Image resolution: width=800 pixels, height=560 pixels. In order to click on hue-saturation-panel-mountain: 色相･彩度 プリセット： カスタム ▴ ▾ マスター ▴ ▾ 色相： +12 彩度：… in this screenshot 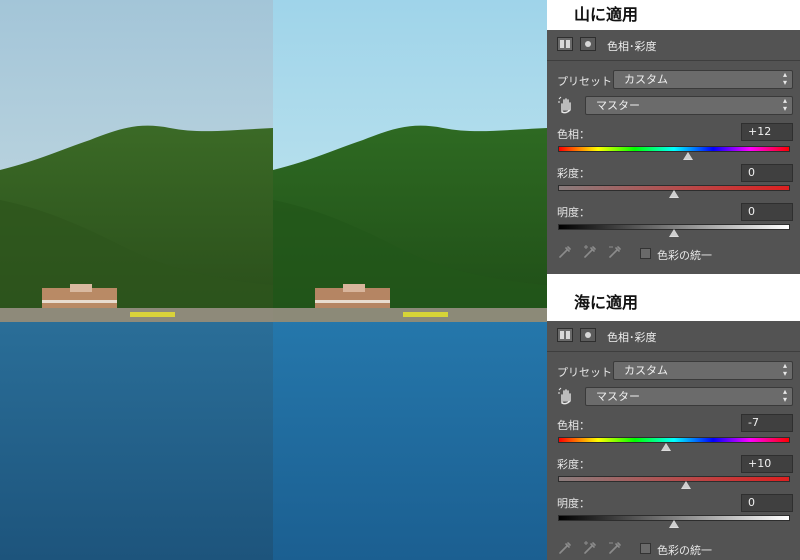, I will do `click(673, 152)`.